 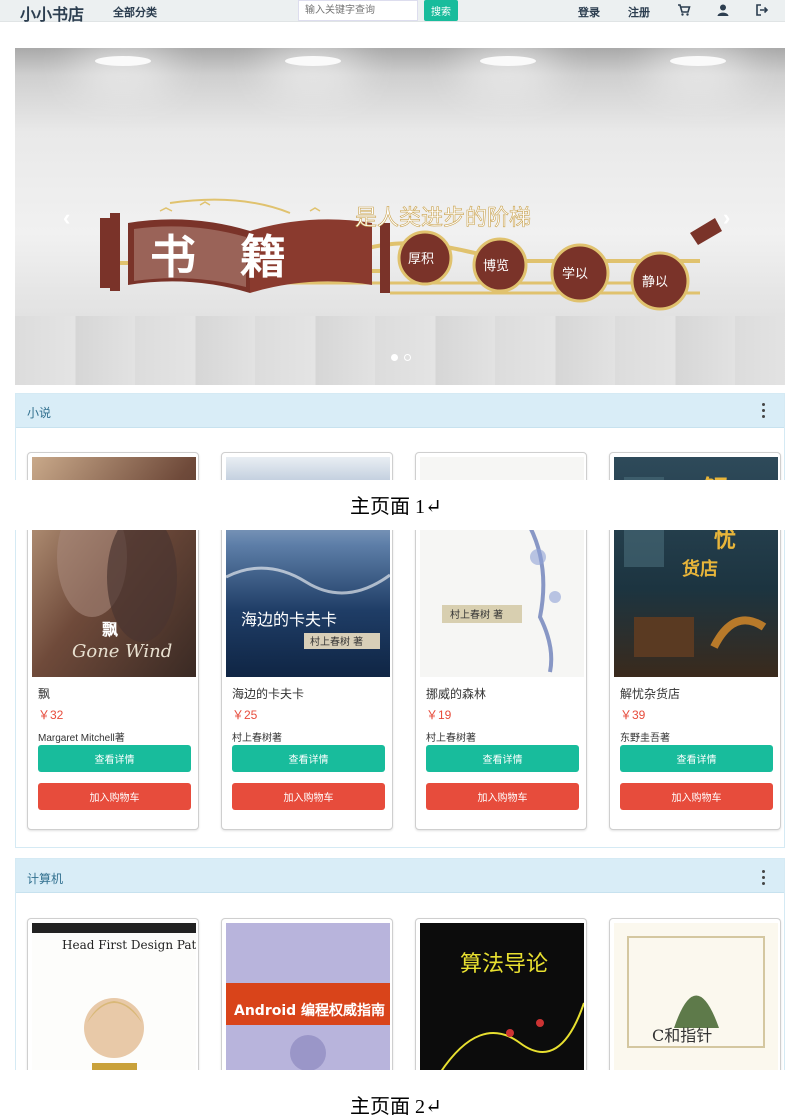 I want to click on cover-title-text: Android 编程权威指南, so click(x=309, y=1010).